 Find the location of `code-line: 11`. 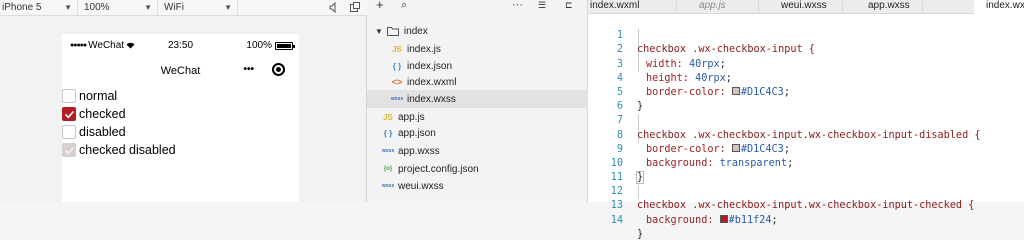

code-line: 11 is located at coordinates (806, 170).